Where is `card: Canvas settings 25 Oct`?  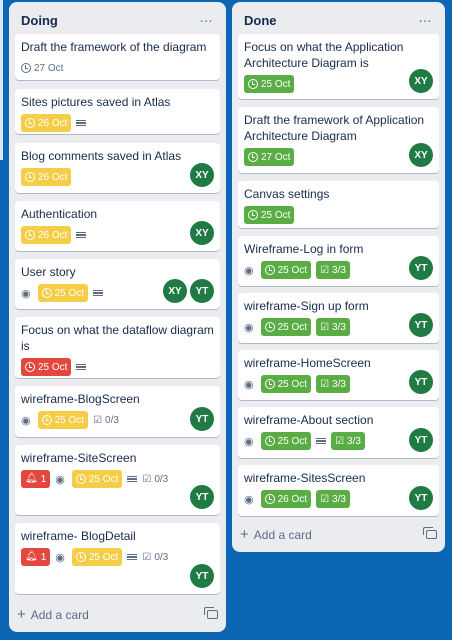
card: Canvas settings 25 Oct is located at coordinates (338, 204).